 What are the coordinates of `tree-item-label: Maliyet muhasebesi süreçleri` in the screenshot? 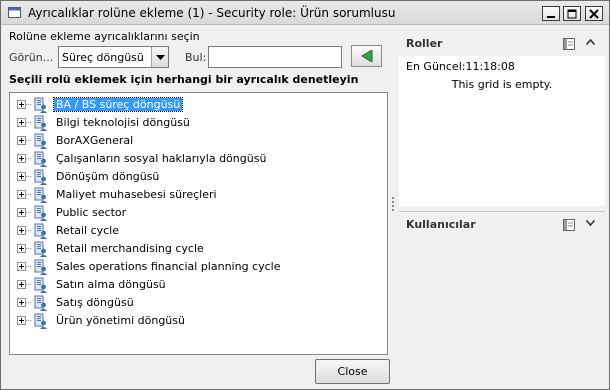 It's located at (136, 194).